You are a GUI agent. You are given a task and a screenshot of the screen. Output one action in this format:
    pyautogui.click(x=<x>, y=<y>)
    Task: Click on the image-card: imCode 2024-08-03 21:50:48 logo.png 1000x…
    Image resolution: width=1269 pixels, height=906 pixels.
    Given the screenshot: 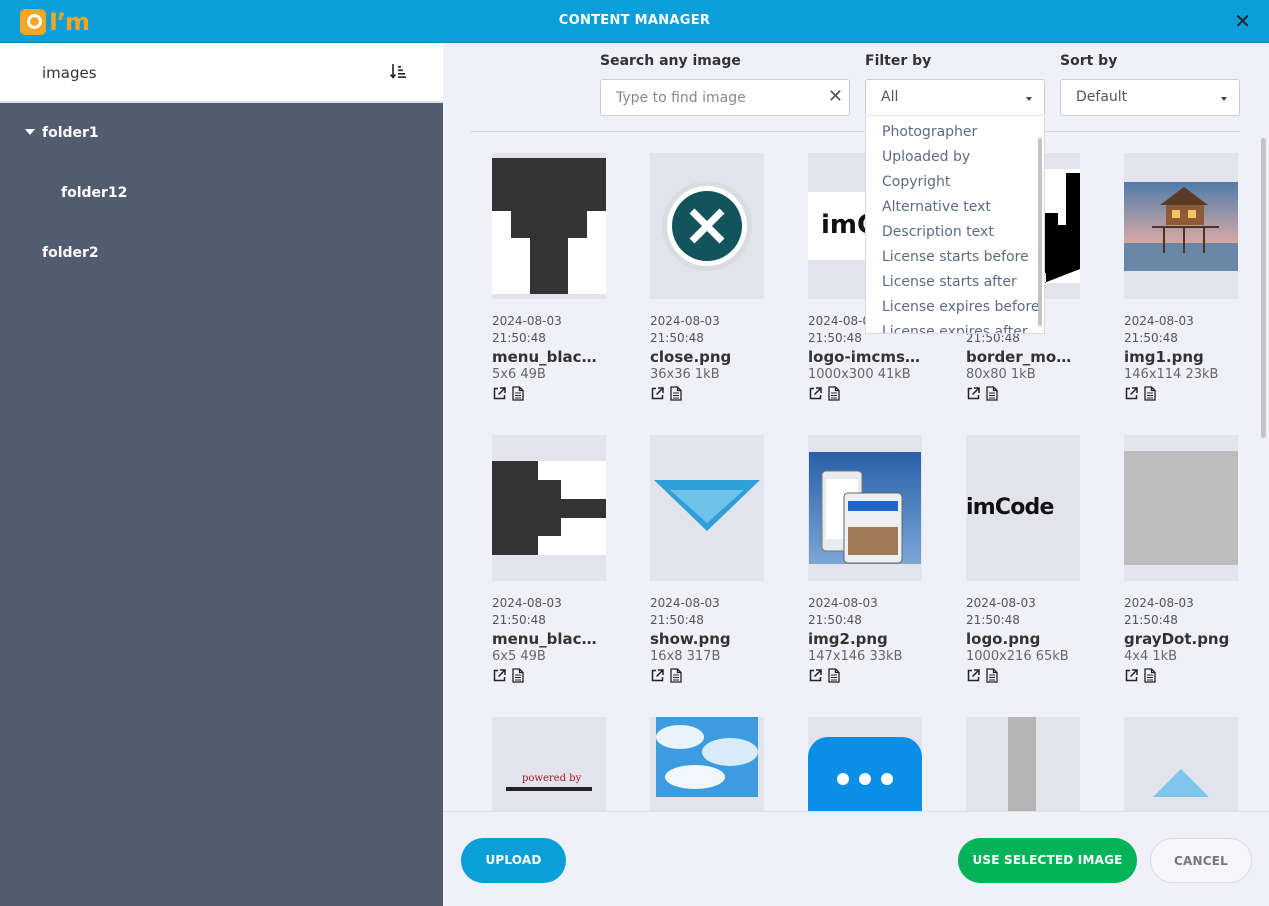 What is the action you would take?
    pyautogui.click(x=1023, y=559)
    